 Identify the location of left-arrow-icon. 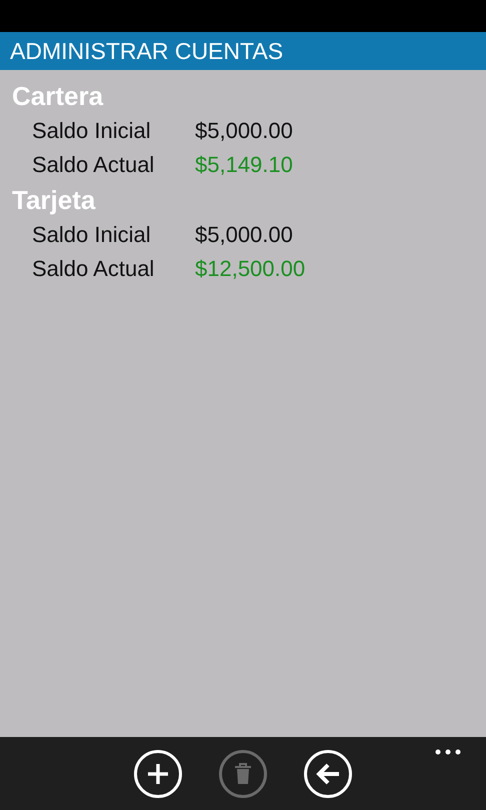
(328, 774).